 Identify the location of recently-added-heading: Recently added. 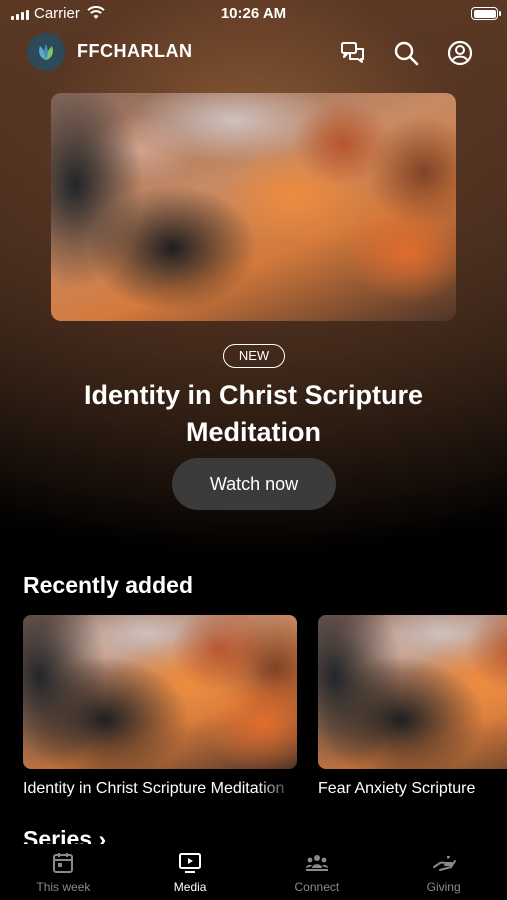
(108, 585).